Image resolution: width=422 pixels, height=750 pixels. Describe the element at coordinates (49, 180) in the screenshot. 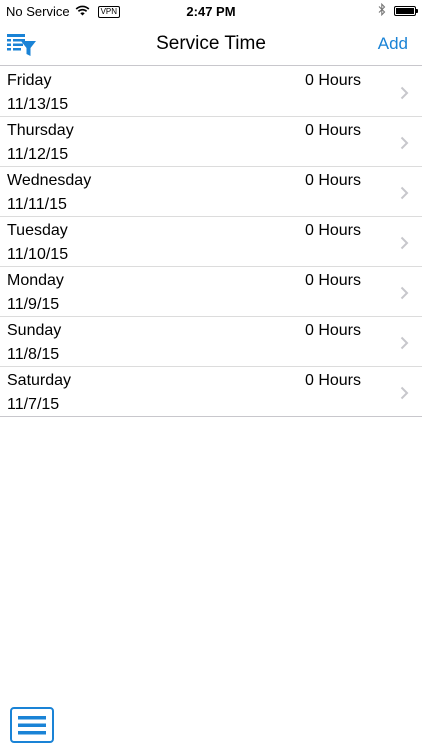

I see `entry-day: Wednesday` at that location.